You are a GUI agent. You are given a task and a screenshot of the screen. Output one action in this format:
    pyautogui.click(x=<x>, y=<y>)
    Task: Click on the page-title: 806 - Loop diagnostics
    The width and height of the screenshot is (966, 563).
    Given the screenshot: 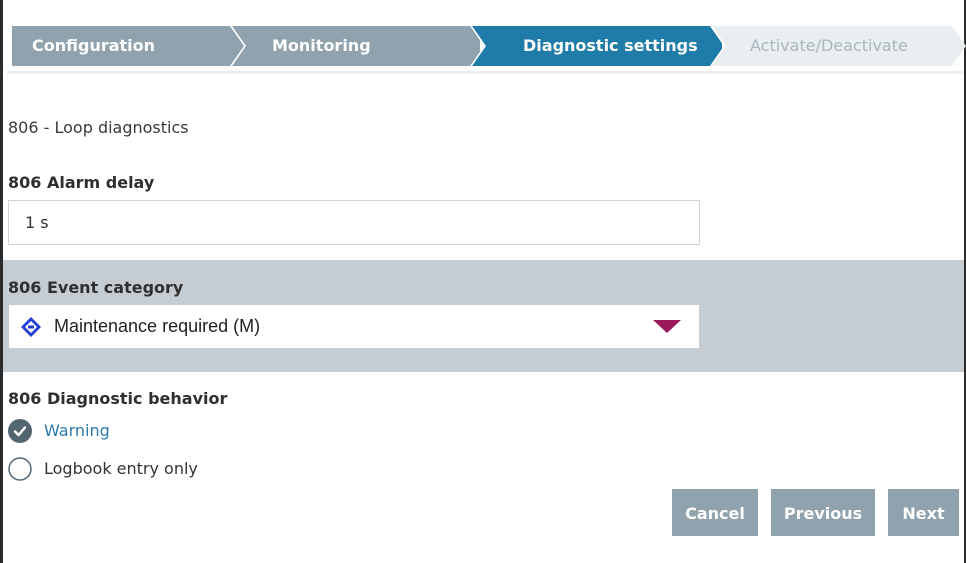 What is the action you would take?
    pyautogui.click(x=98, y=127)
    